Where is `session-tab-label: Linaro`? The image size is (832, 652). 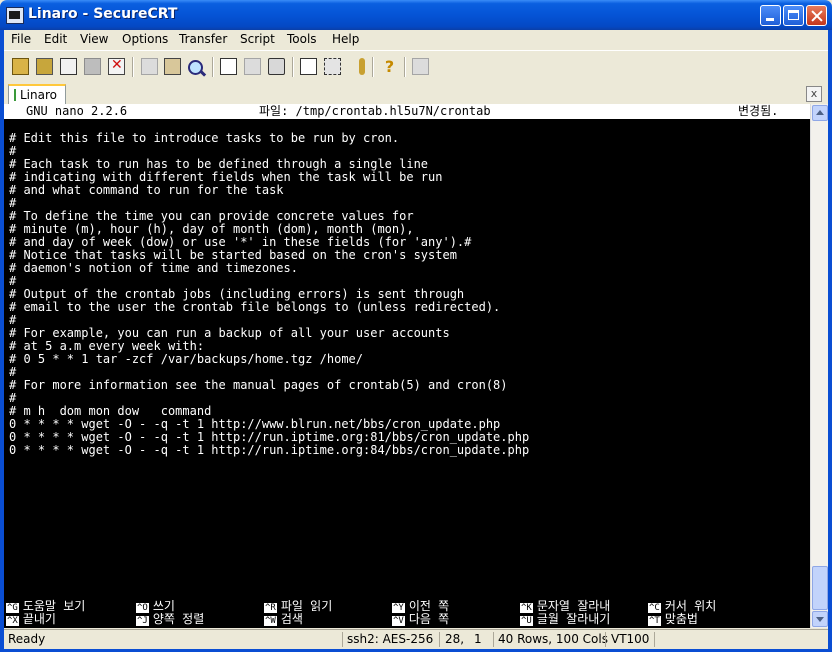
session-tab-label: Linaro is located at coordinates (38, 95).